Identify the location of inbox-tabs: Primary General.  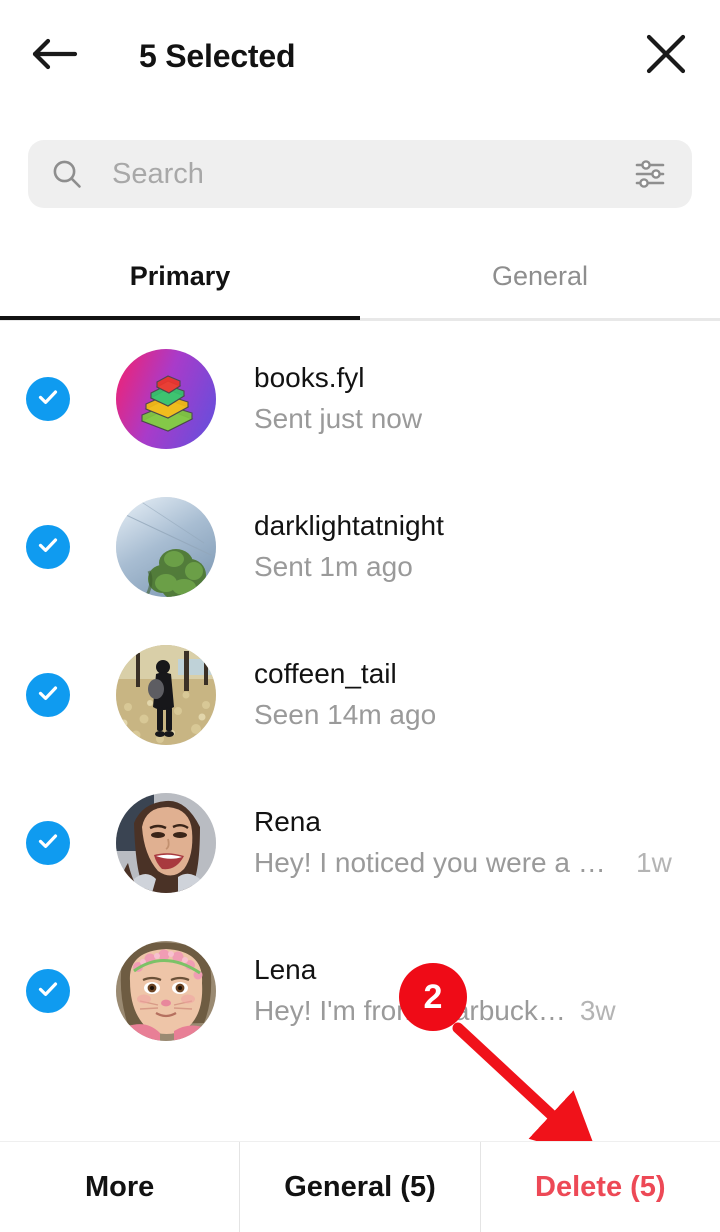
(360, 276).